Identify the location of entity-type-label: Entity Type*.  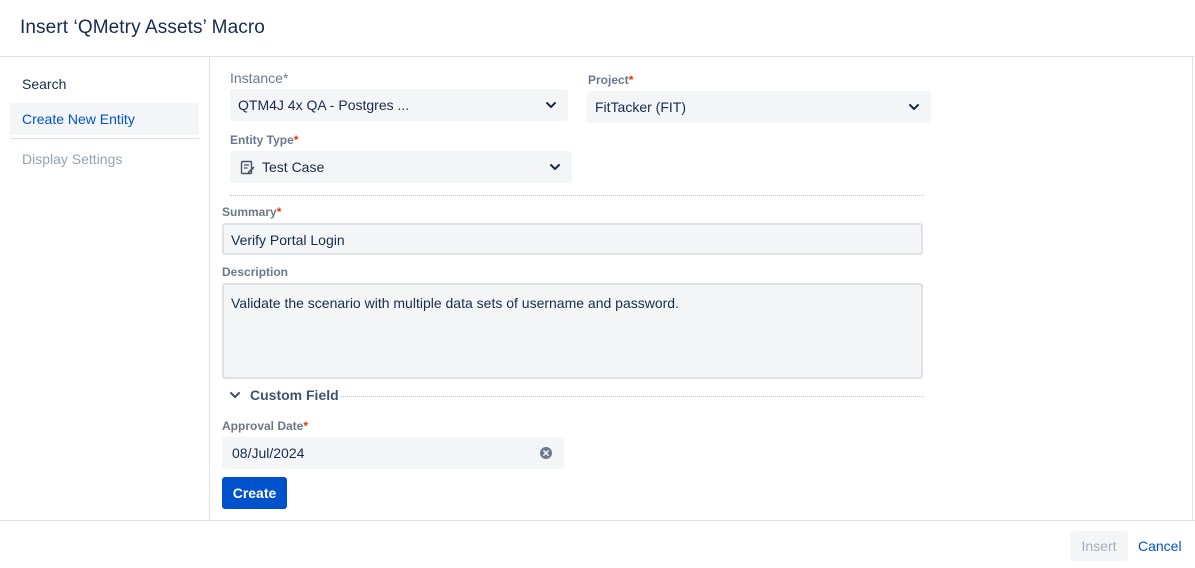
(264, 140).